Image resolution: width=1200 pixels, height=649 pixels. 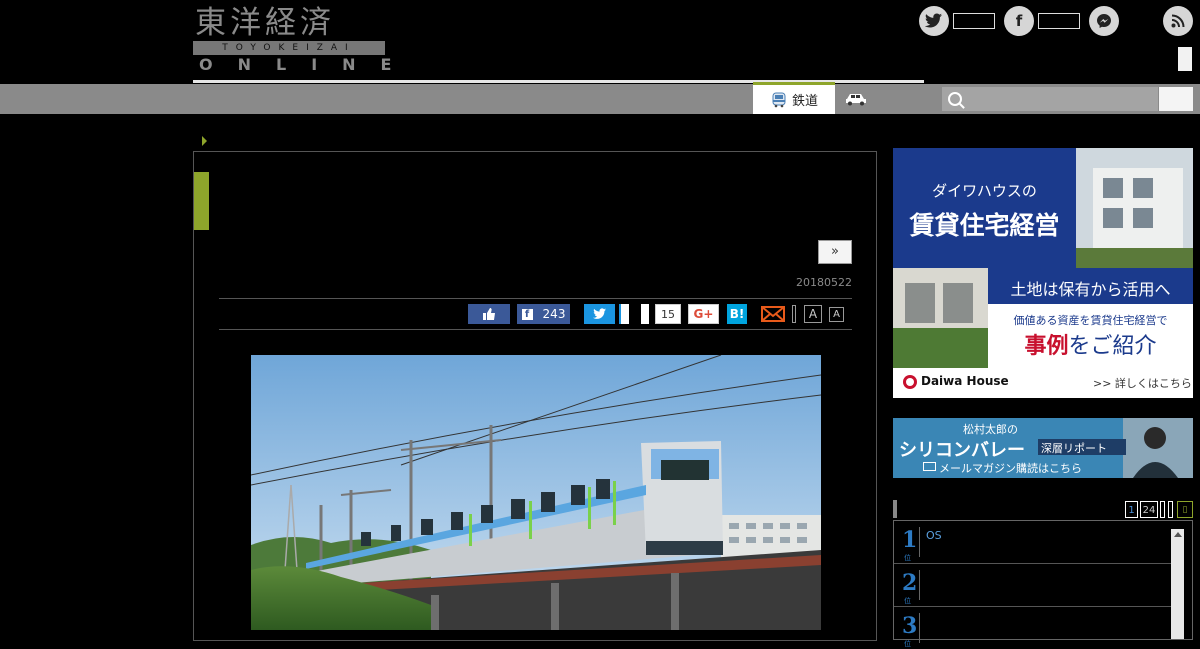 What do you see at coordinates (1112, 346) in the screenshot?
I see `ad1-subline3-rest: をご紹介` at bounding box center [1112, 346].